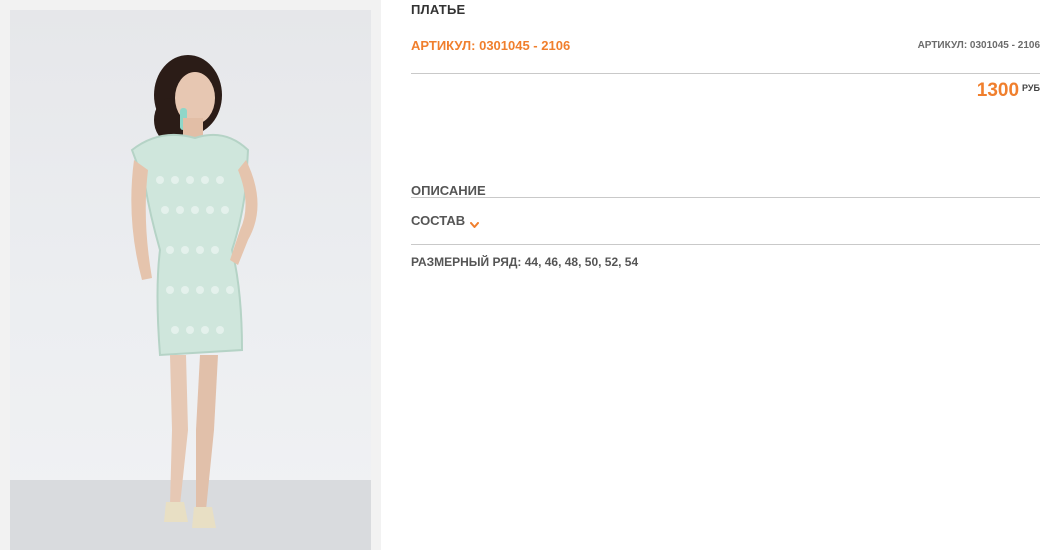 This screenshot has width=1055, height=550. I want to click on composition-toggle: СОСТАВ, so click(445, 220).